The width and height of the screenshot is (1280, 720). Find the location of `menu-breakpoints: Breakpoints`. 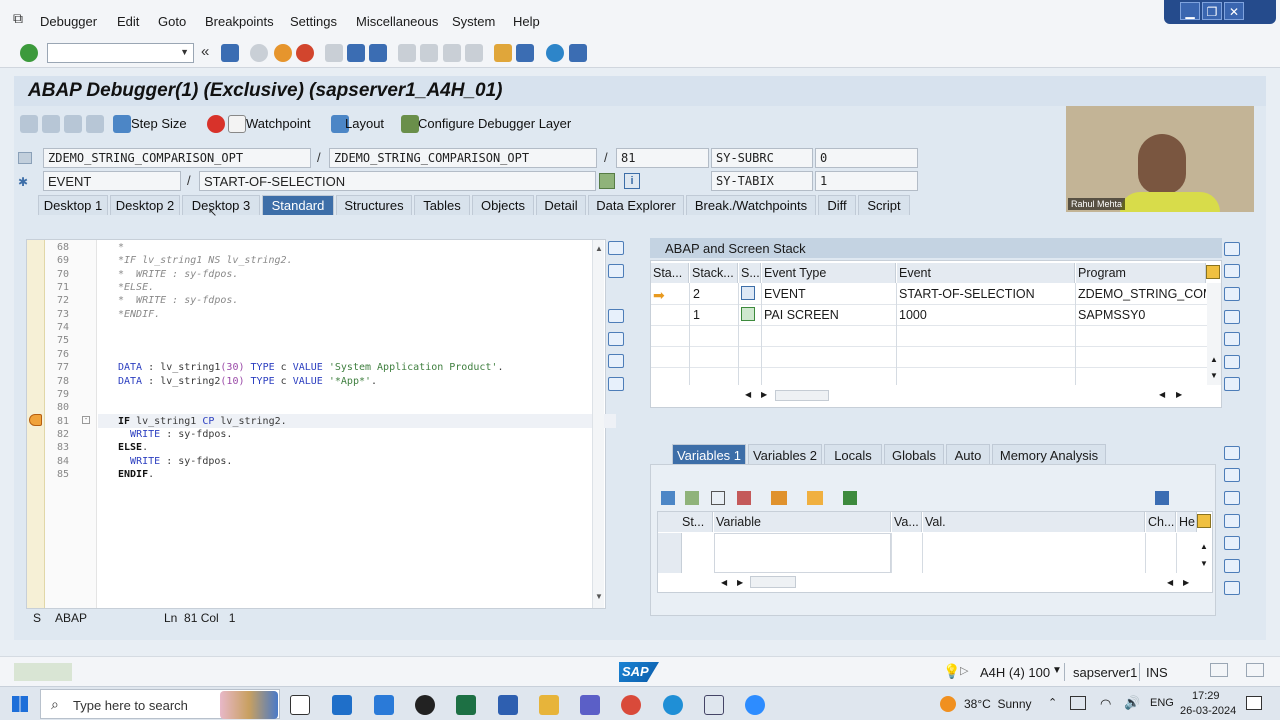

menu-breakpoints: Breakpoints is located at coordinates (239, 21).